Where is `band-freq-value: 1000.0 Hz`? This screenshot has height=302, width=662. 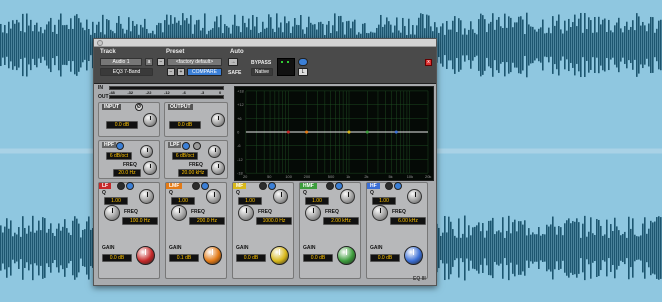 band-freq-value: 1000.0 Hz is located at coordinates (274, 221).